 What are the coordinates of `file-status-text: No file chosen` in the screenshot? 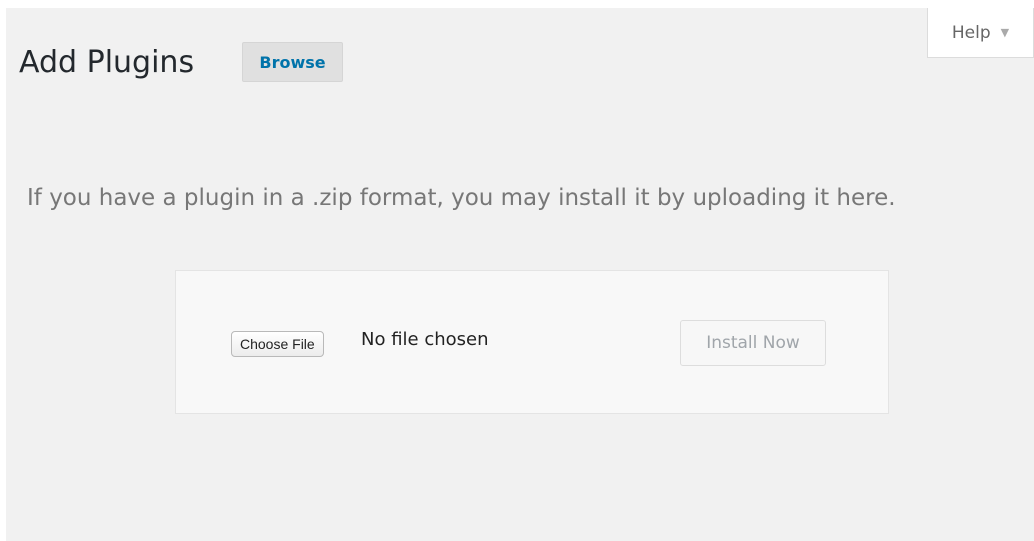 It's located at (425, 339).